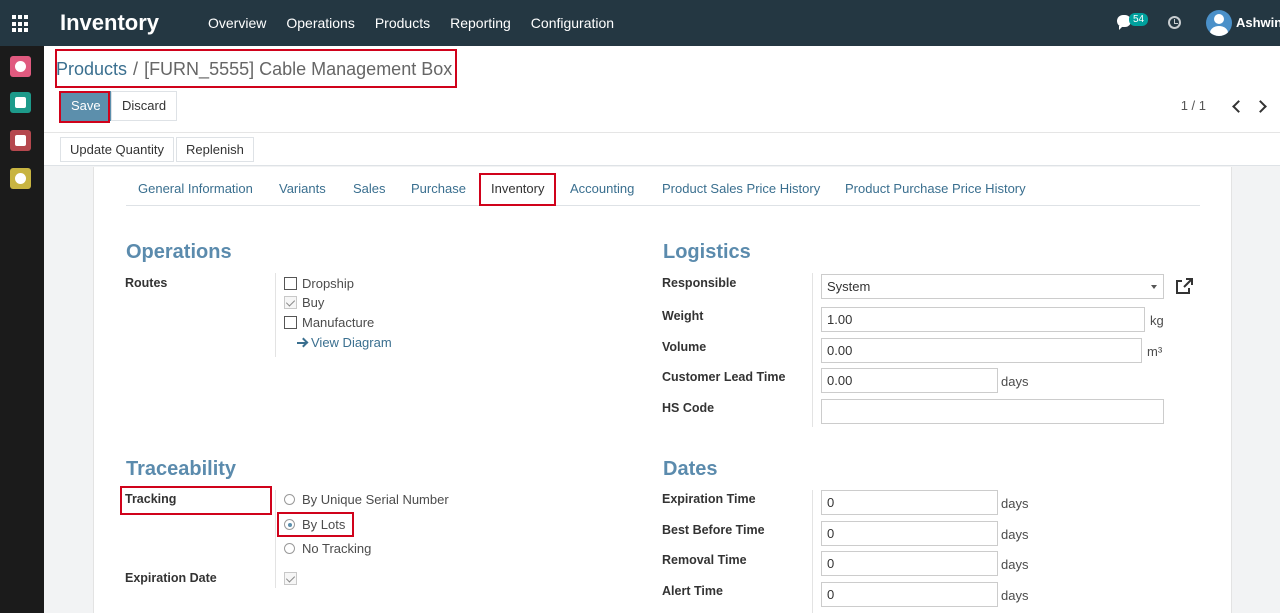 Image resolution: width=1280 pixels, height=613 pixels. Describe the element at coordinates (215, 149) in the screenshot. I see `replenish-button: Replenish` at that location.